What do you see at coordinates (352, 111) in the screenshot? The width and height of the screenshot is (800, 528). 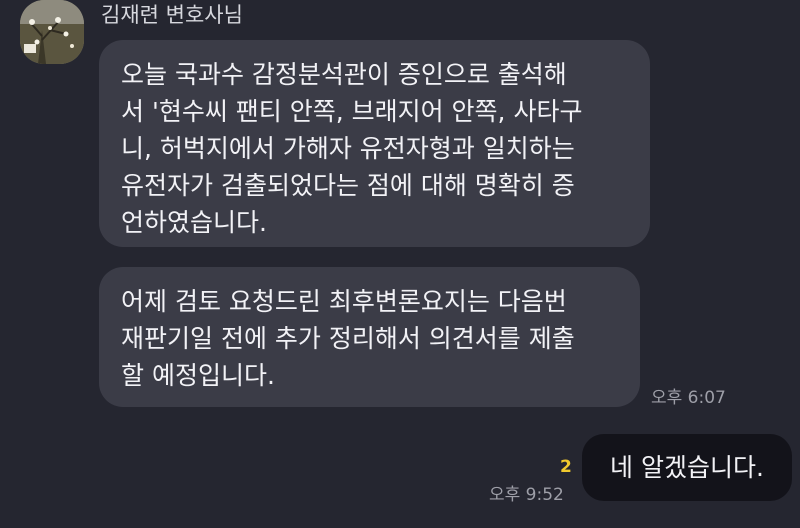 I see `message-line: 서 '현수씨 팬티 안쪽, 브래지어 안쪽, 사타구` at bounding box center [352, 111].